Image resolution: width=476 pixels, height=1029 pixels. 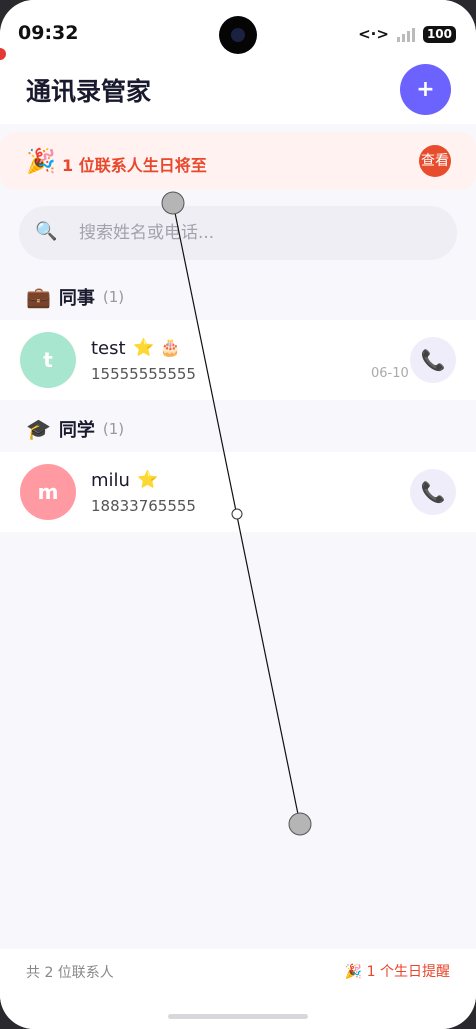 I want to click on group-header-colleagues: 💼 同事 (1), so click(x=75, y=297).